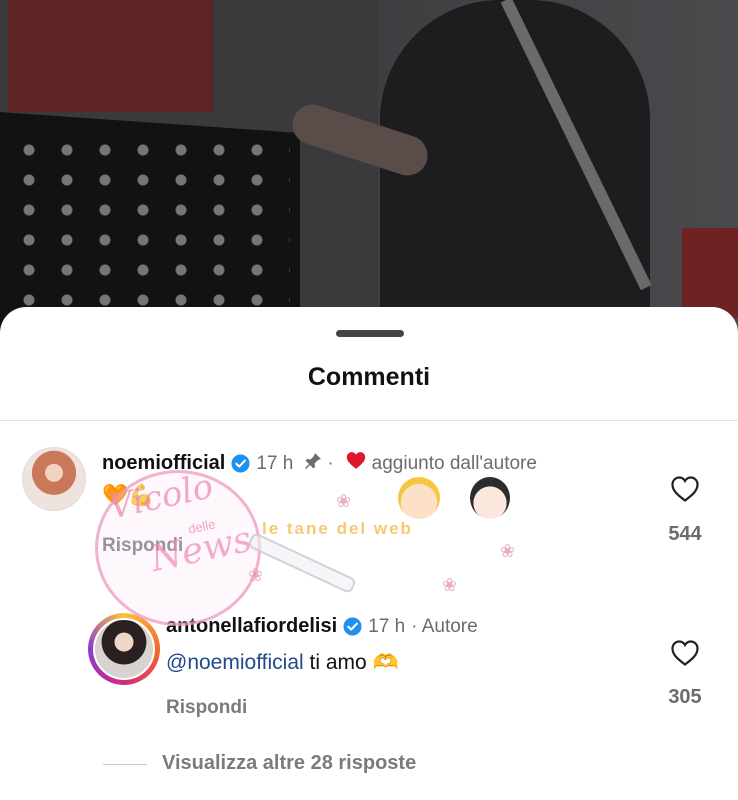  Describe the element at coordinates (385, 662) in the screenshot. I see `heart-hands-emoji: 🫶` at that location.